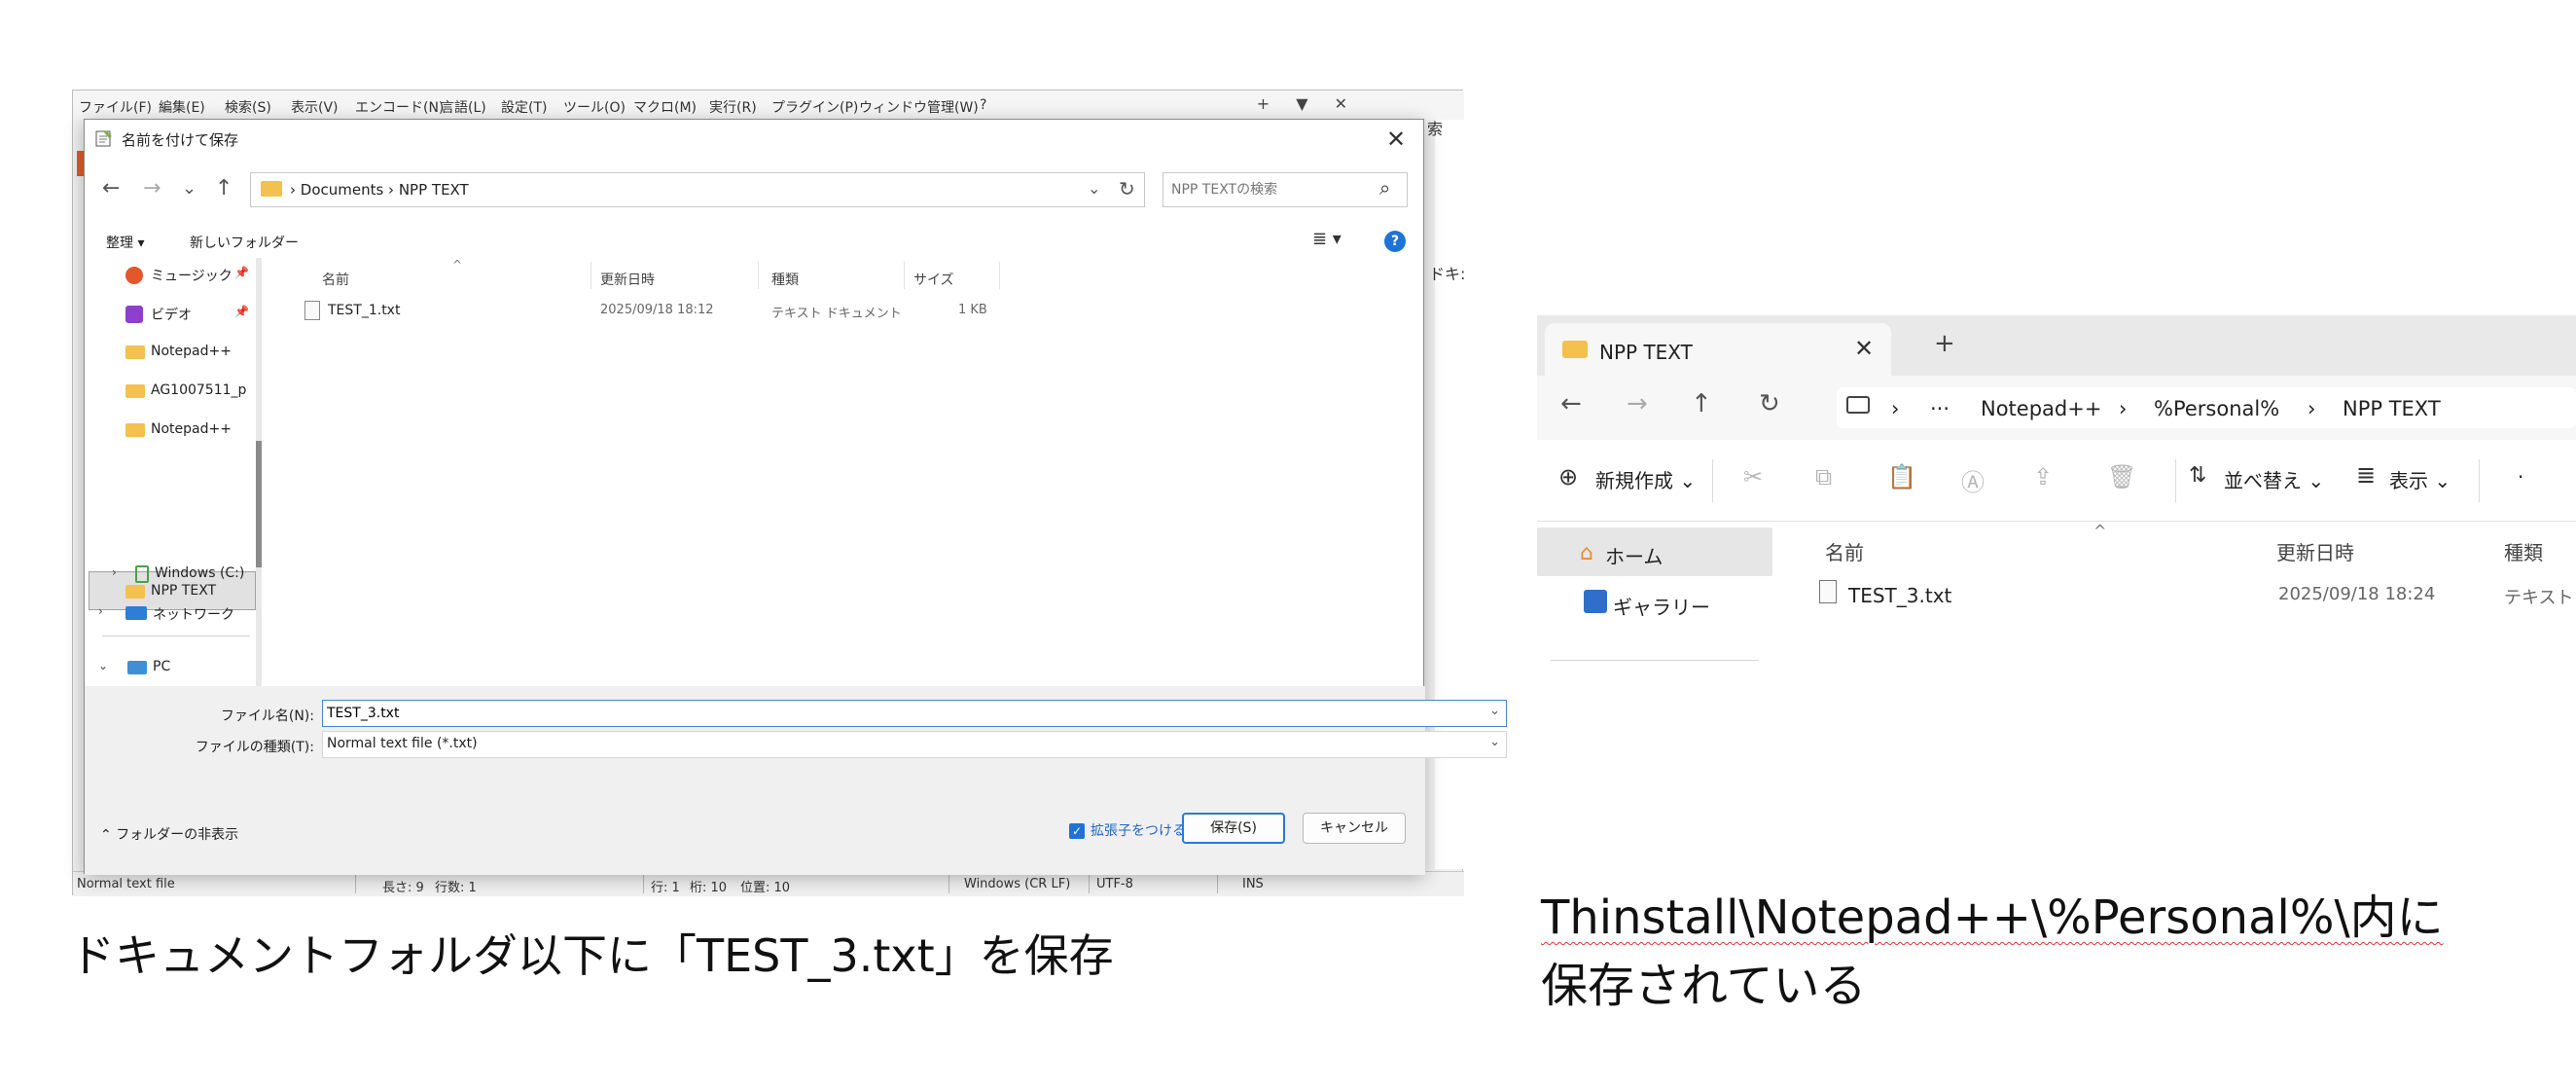  I want to click on view-button: 表示 ⌄, so click(2420, 479).